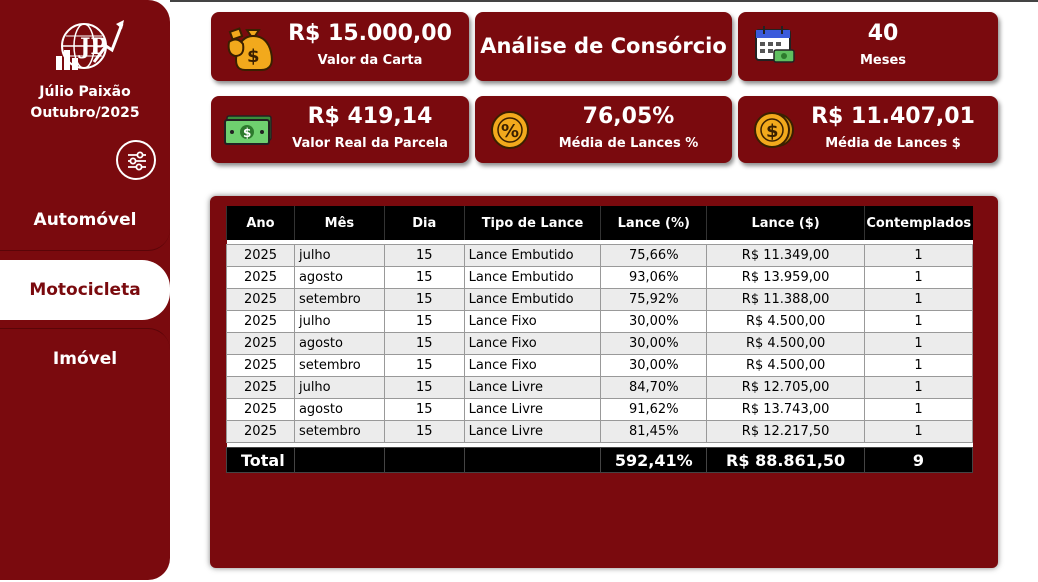 The width and height of the screenshot is (1038, 582). What do you see at coordinates (339, 460) in the screenshot?
I see `total-empty-mes` at bounding box center [339, 460].